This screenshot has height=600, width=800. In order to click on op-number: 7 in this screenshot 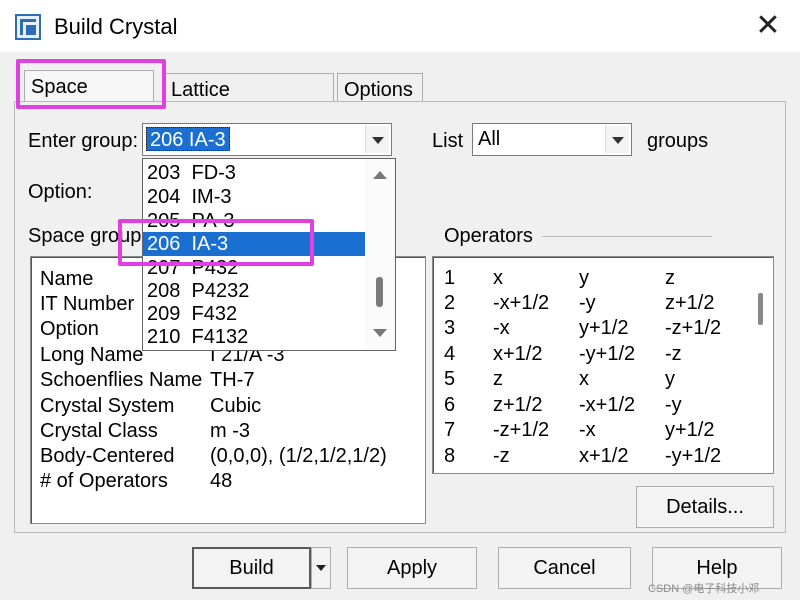, I will do `click(450, 430)`.